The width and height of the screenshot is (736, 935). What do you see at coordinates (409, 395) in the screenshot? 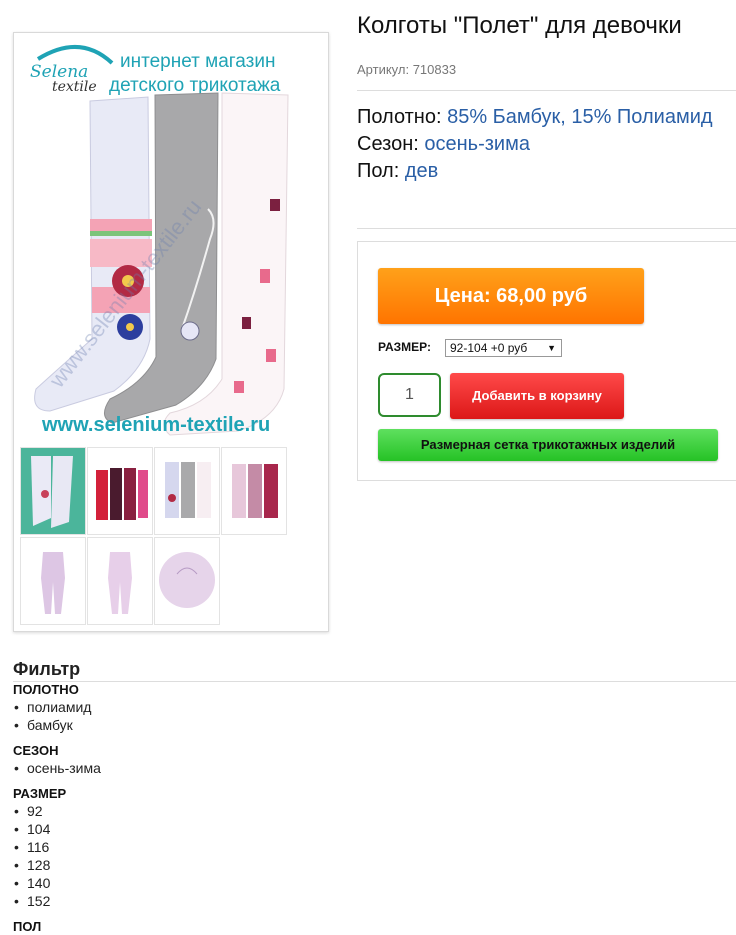
I see `quantity-input: 1` at bounding box center [409, 395].